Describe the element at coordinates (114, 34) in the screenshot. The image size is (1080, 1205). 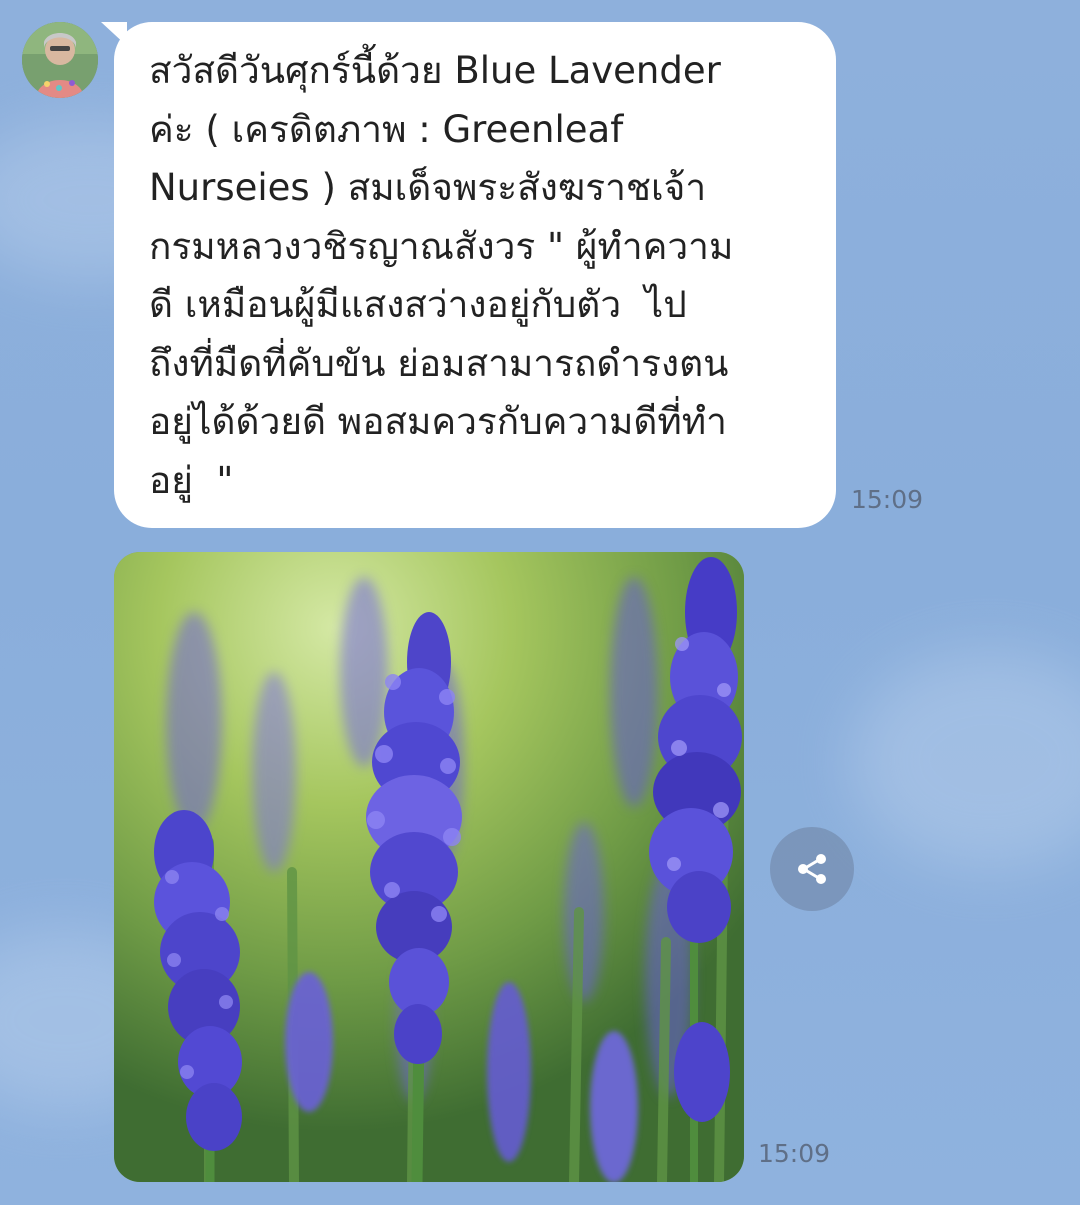
I see `message-bubble-tail` at that location.